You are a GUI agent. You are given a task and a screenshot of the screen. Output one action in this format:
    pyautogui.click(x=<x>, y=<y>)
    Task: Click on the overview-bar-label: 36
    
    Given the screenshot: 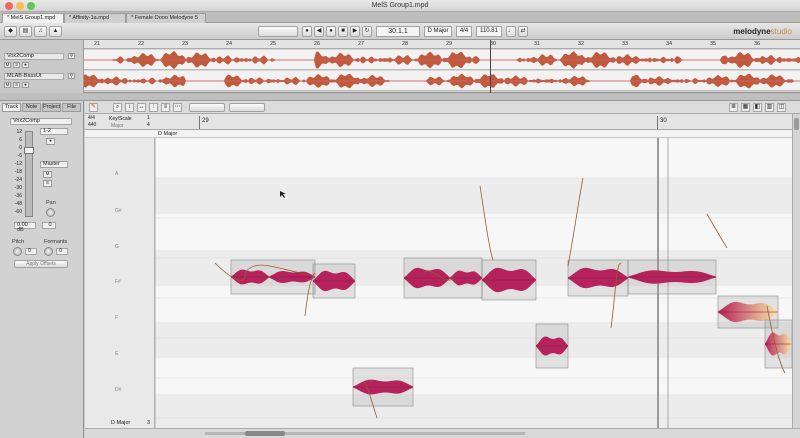 What is the action you would take?
    pyautogui.click(x=757, y=44)
    